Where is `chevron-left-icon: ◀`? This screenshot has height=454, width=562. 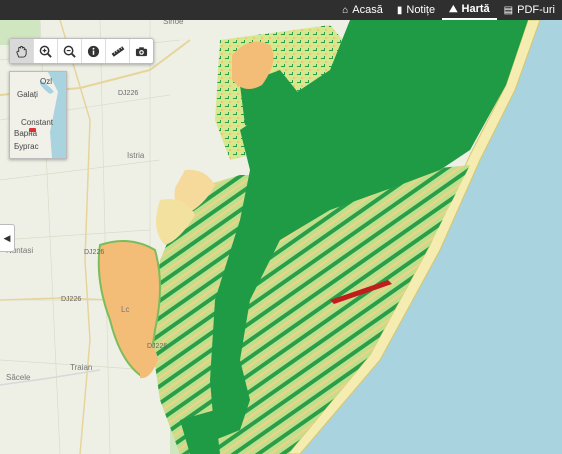
chevron-left-icon: ◀ is located at coordinates (7, 237).